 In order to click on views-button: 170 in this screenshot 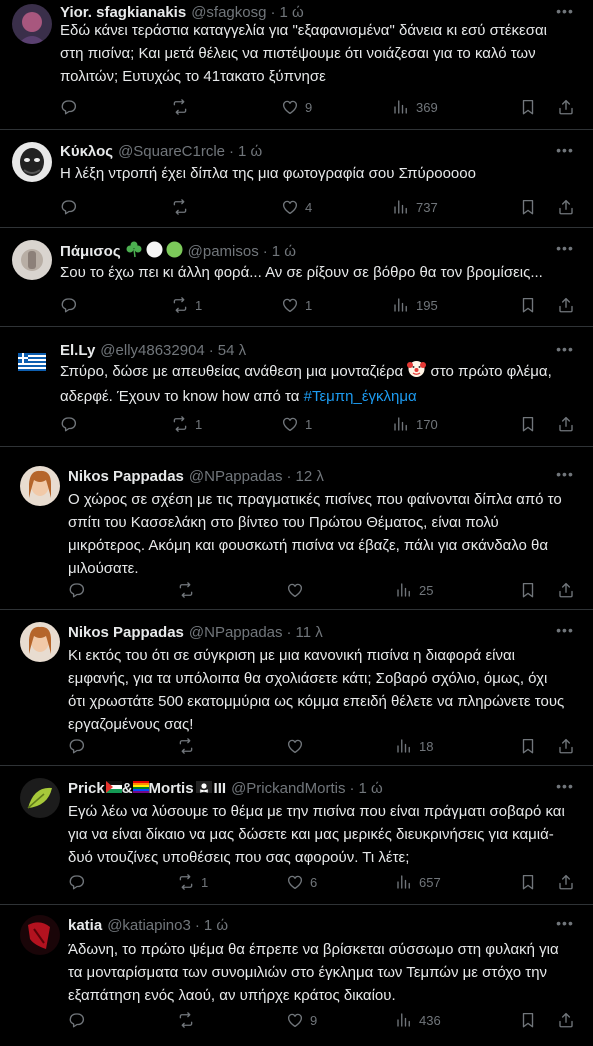, I will do `click(415, 424)`.